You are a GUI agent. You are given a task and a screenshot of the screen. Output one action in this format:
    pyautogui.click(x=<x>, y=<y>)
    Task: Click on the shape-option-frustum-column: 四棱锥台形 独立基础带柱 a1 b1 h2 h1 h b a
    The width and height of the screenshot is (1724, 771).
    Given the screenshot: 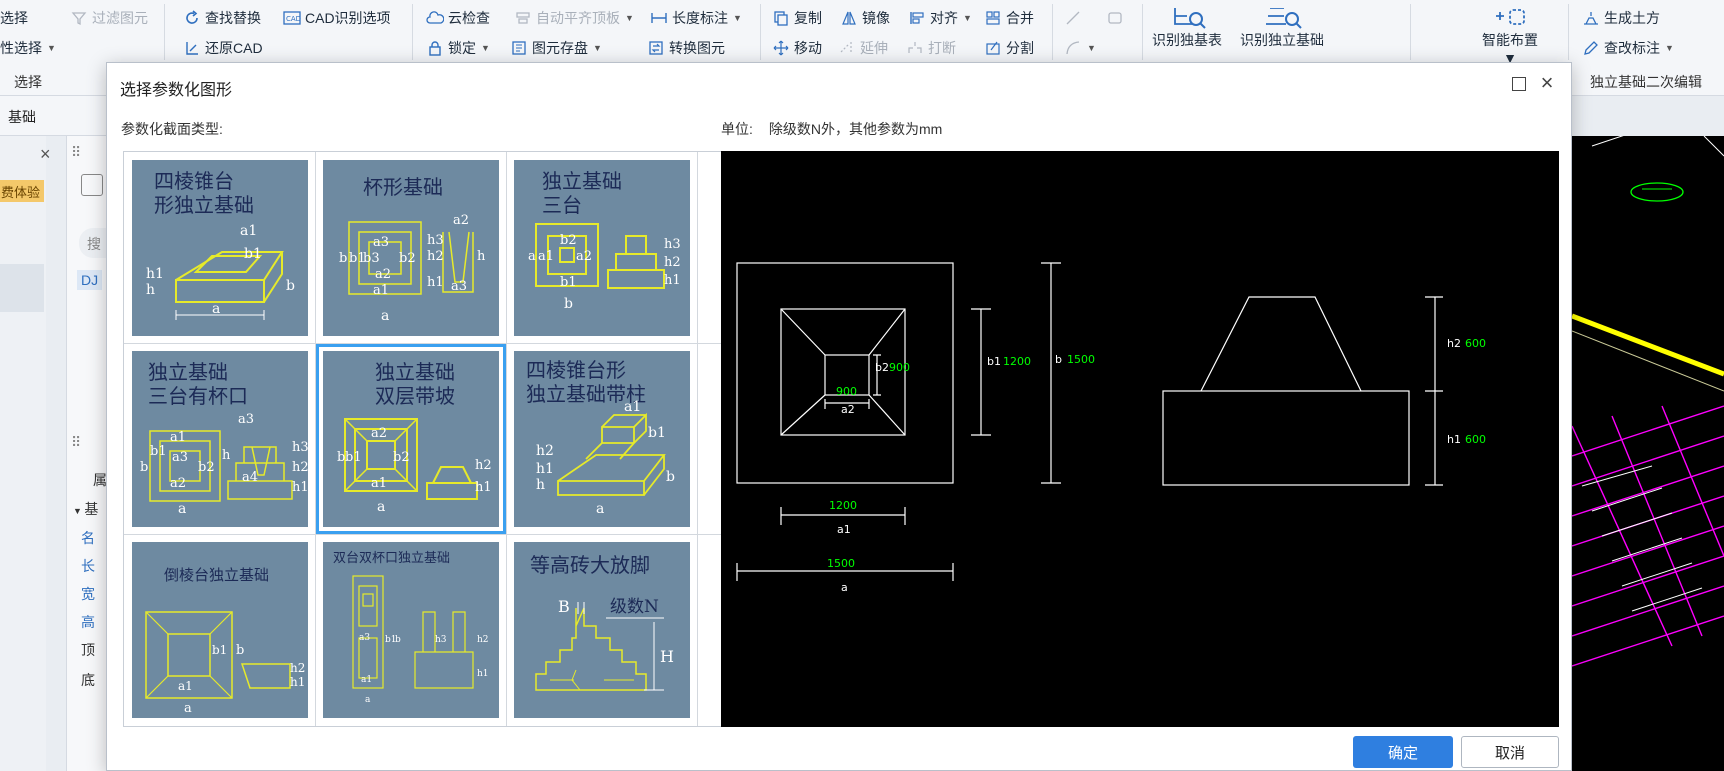 What is the action you would take?
    pyautogui.click(x=602, y=439)
    